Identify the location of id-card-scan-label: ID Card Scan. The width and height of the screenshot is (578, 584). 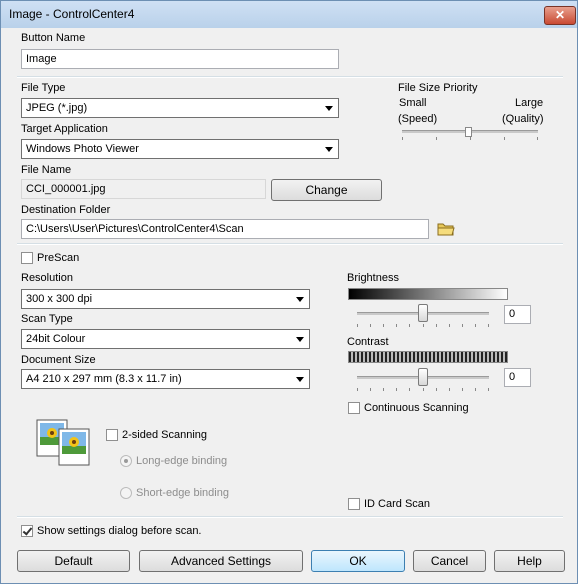
(397, 504).